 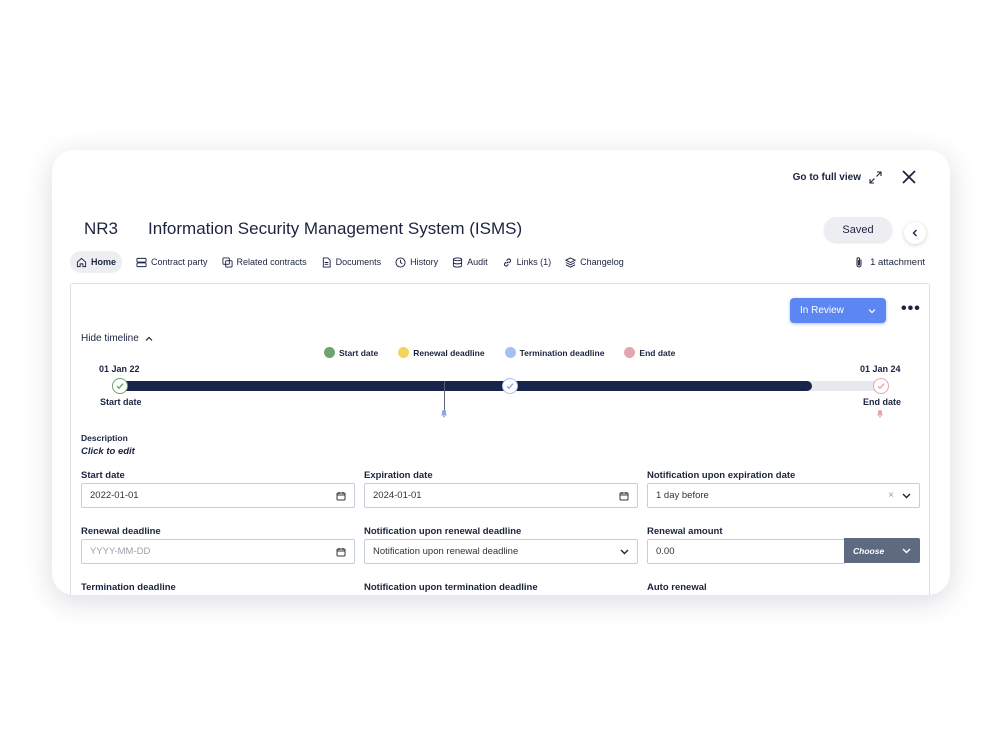 I want to click on collapse-button, so click(x=915, y=233).